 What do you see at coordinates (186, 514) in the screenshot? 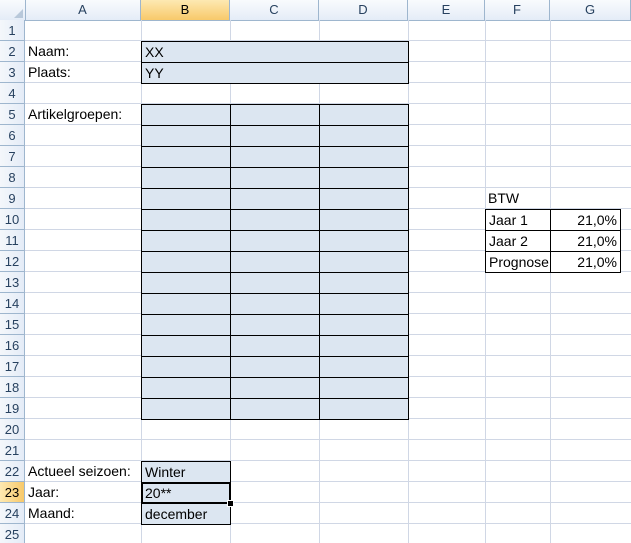
I see `maand-input-cell: december` at bounding box center [186, 514].